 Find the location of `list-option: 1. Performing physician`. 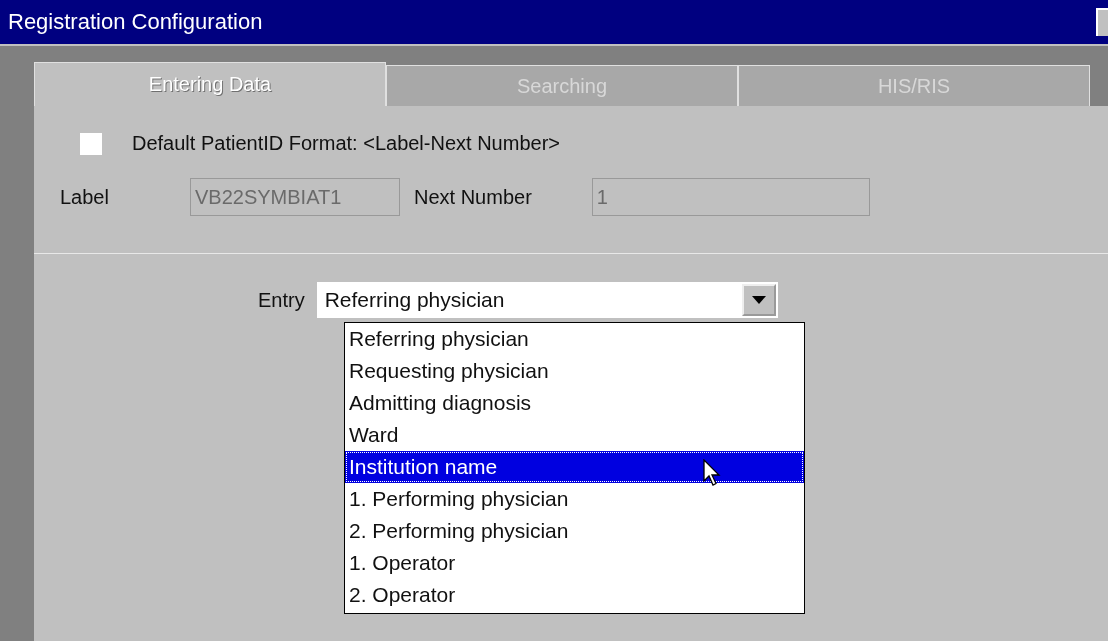

list-option: 1. Performing physician is located at coordinates (574, 499).